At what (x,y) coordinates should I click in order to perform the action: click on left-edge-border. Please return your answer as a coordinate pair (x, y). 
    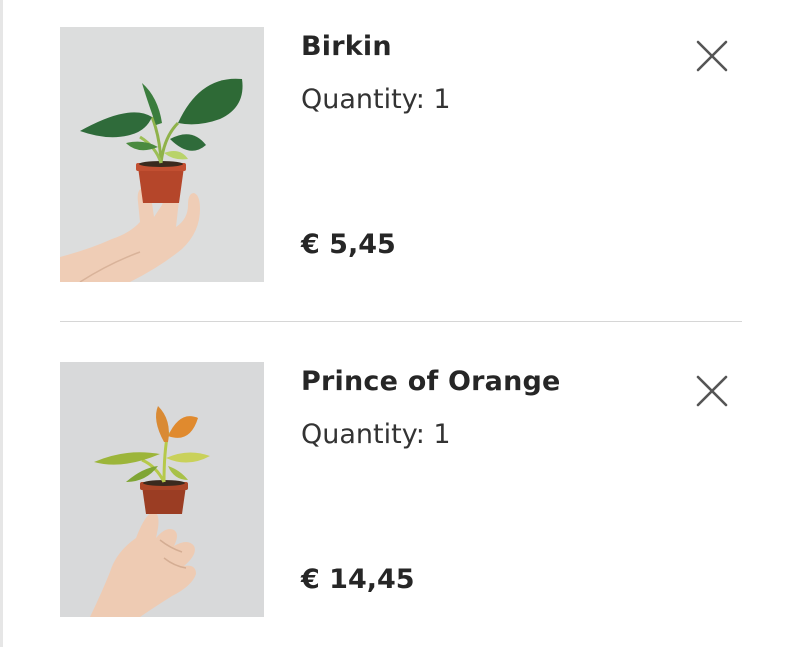
    Looking at the image, I should click on (1, 323).